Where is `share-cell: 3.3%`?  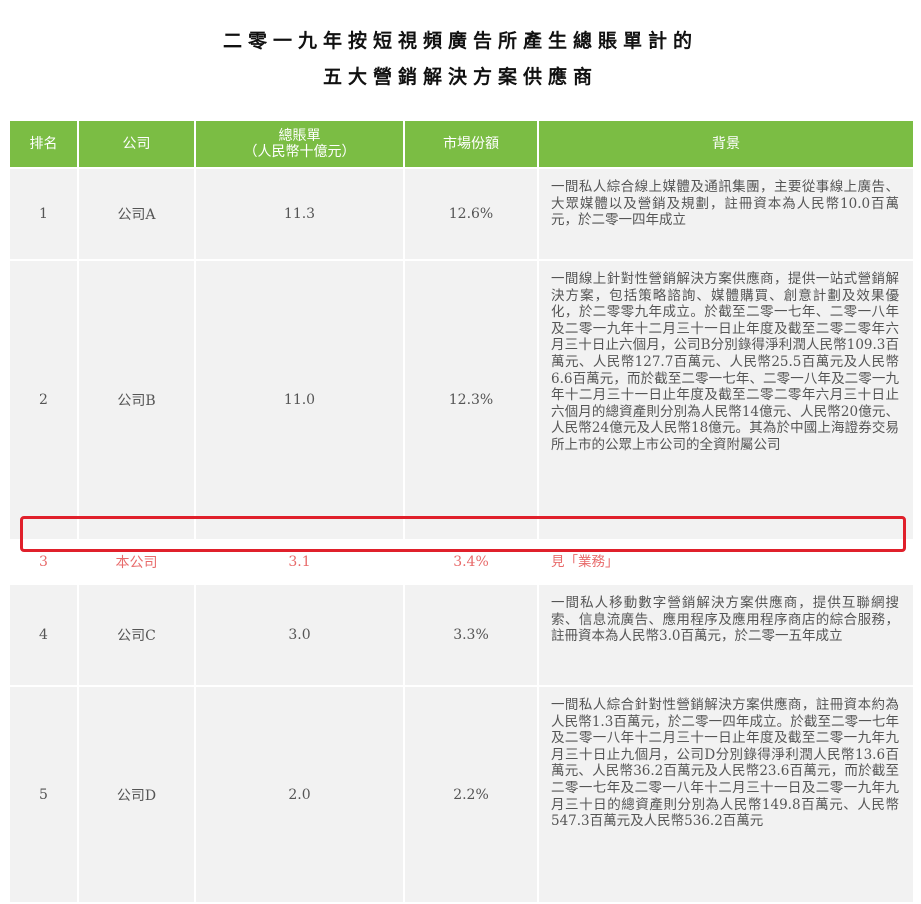
share-cell: 3.3% is located at coordinates (471, 636).